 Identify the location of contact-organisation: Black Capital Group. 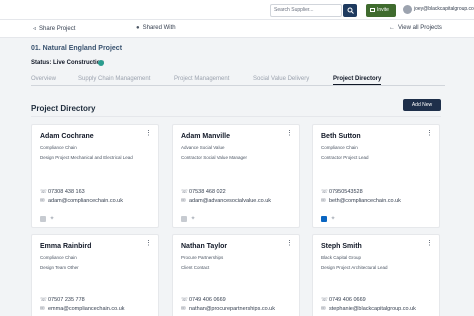
(341, 257).